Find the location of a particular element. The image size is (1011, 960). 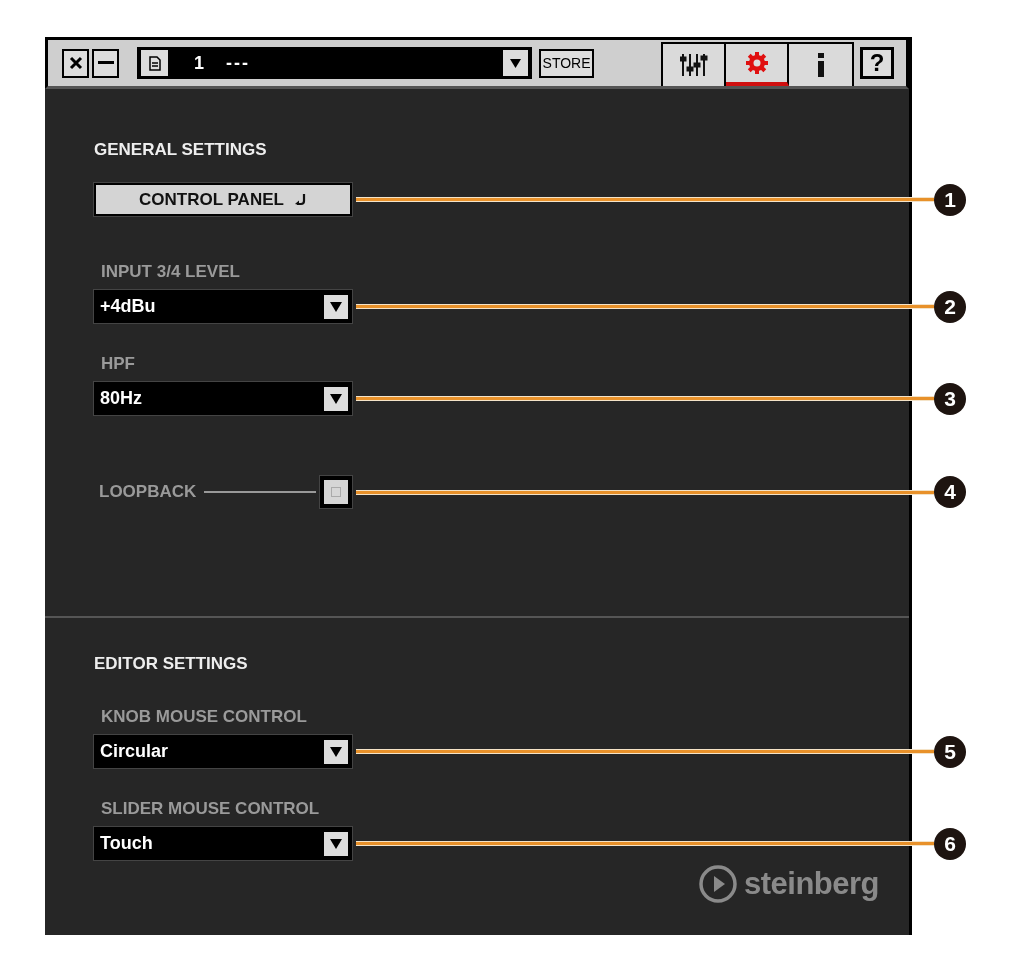

store-button: STORE is located at coordinates (566, 63).